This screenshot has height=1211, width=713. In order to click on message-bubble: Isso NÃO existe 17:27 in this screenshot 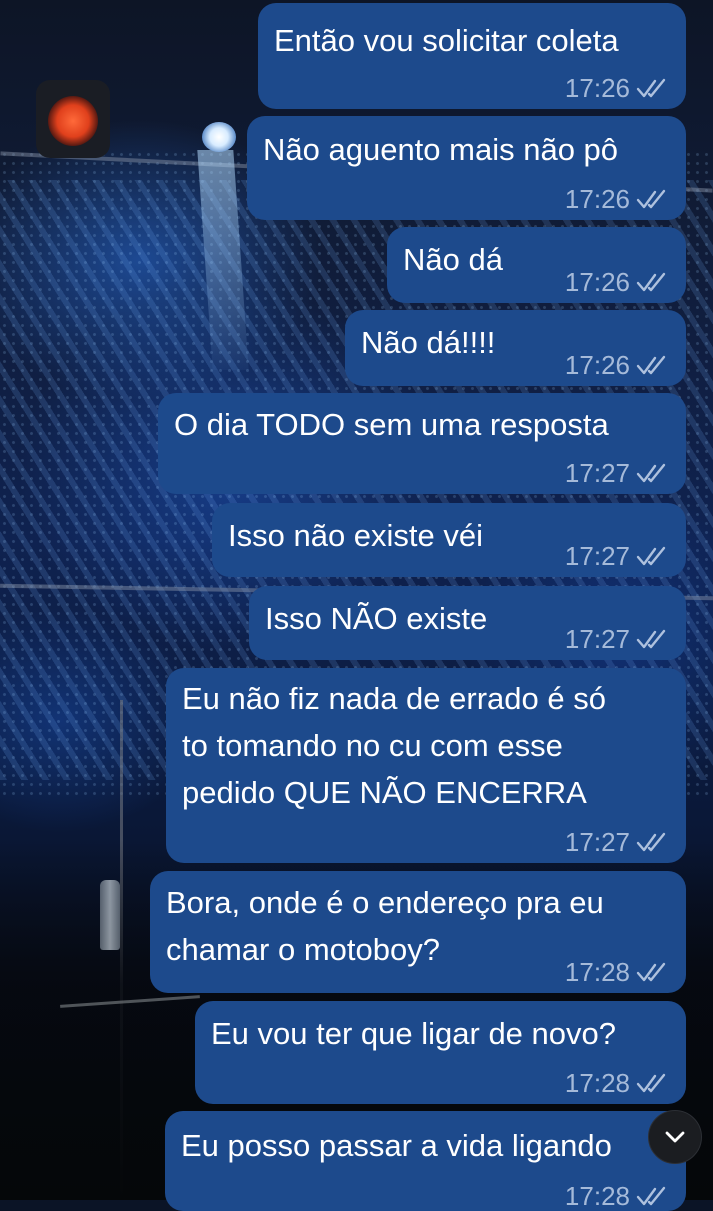, I will do `click(467, 623)`.